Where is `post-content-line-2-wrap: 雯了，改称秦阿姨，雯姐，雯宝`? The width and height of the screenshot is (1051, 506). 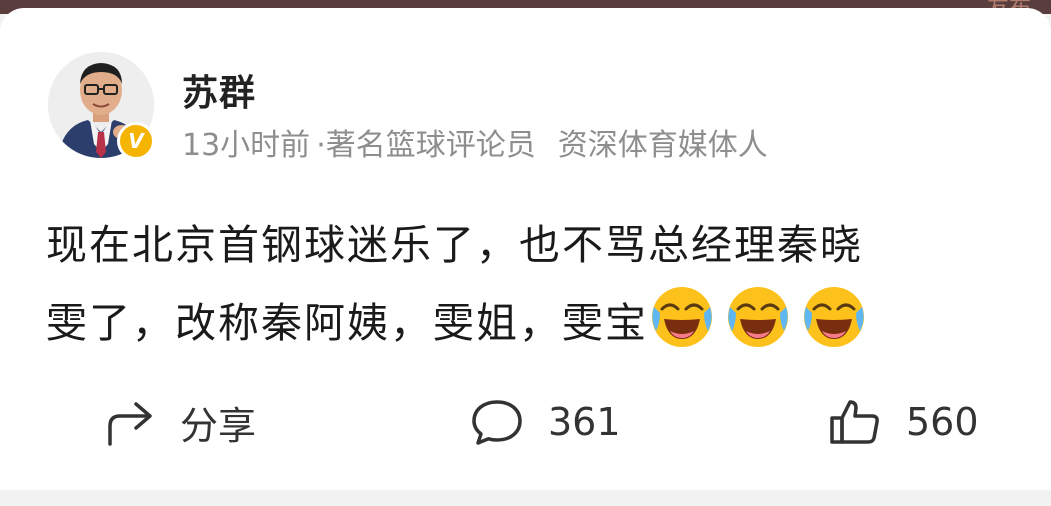
post-content-line-2-wrap: 雯了，改称秦阿姨，雯姐，雯宝 is located at coordinates (533, 322).